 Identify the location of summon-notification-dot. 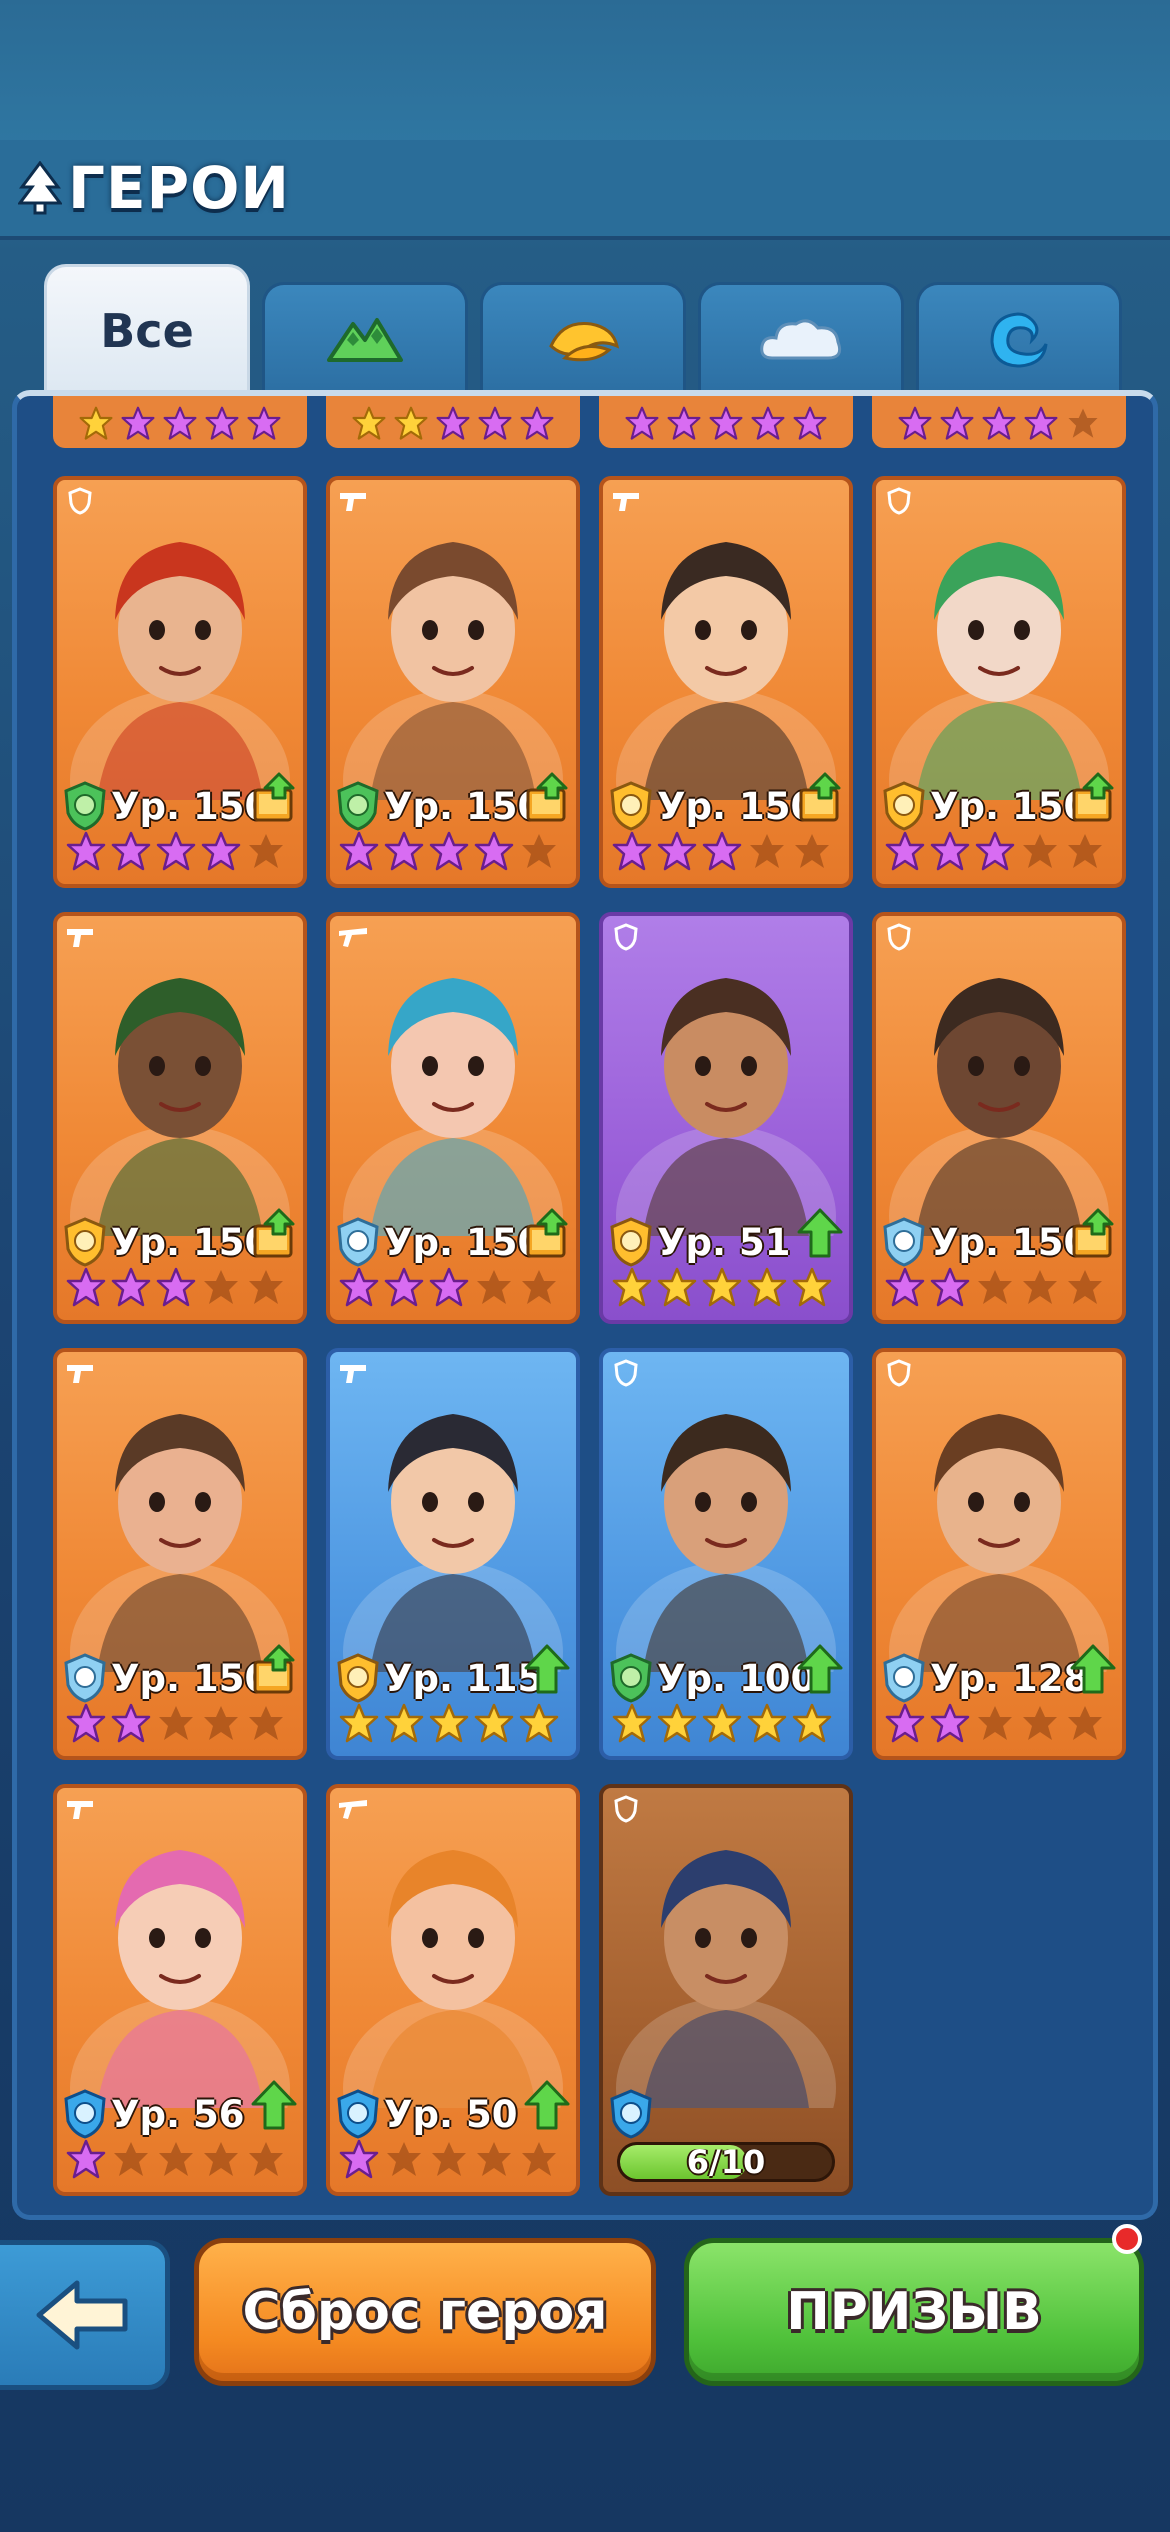
(1127, 2239).